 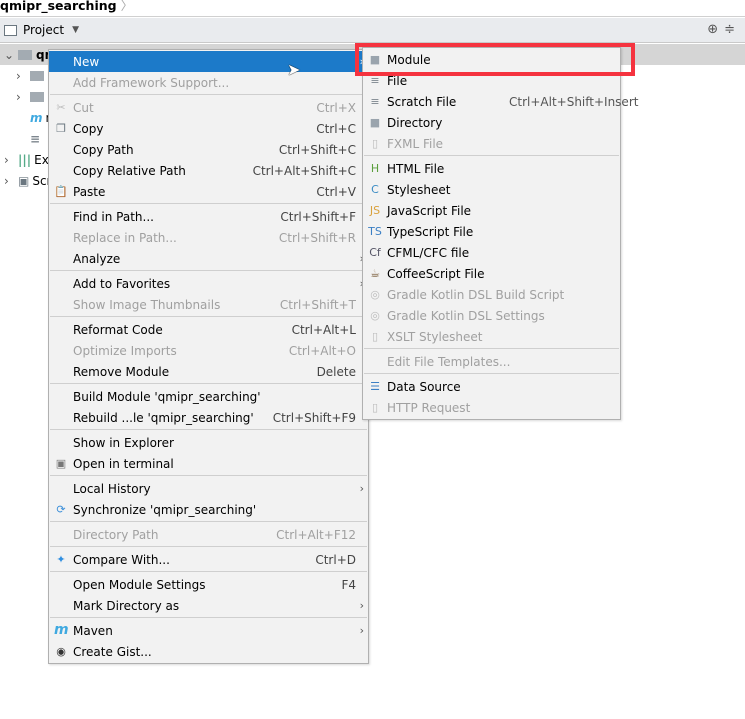 What do you see at coordinates (75, 30) in the screenshot?
I see `chevron-down-icon: ▼` at bounding box center [75, 30].